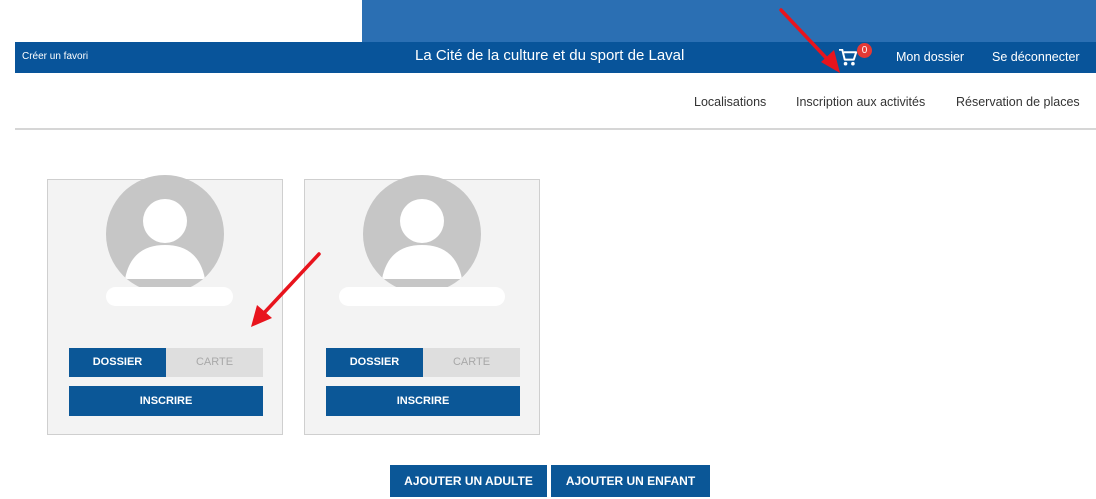 This screenshot has height=499, width=1096. What do you see at coordinates (860, 102) in the screenshot?
I see `nav-item-activity-registration: Inscription aux activités` at bounding box center [860, 102].